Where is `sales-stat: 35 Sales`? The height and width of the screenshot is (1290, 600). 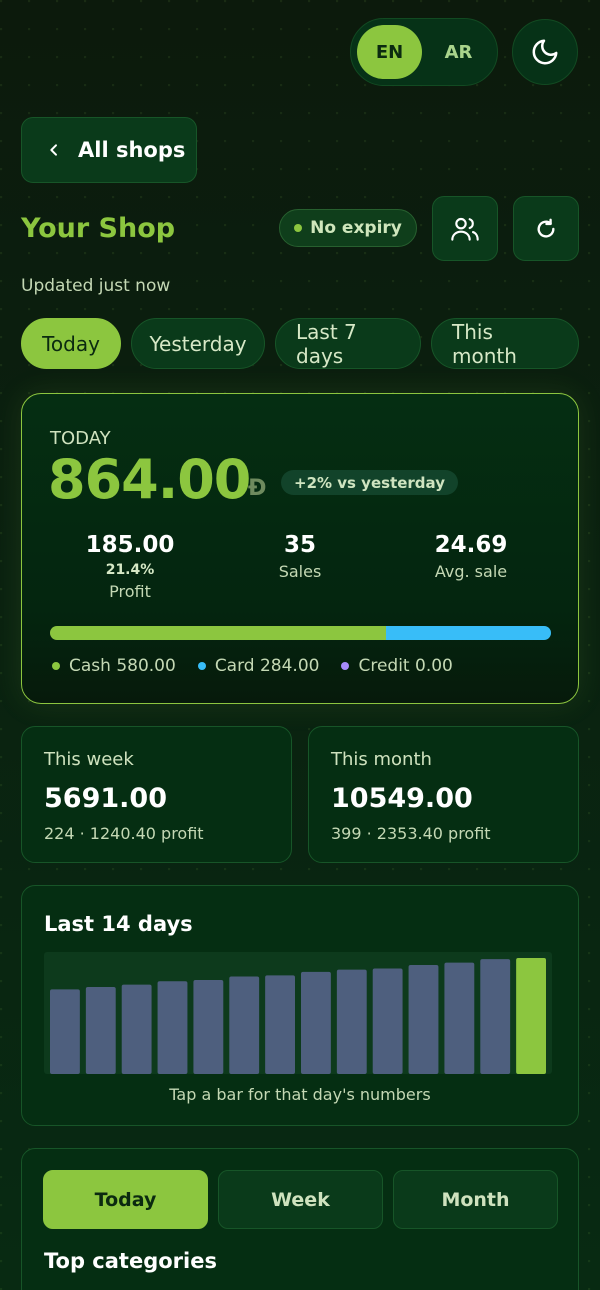 sales-stat: 35 Sales is located at coordinates (300, 556).